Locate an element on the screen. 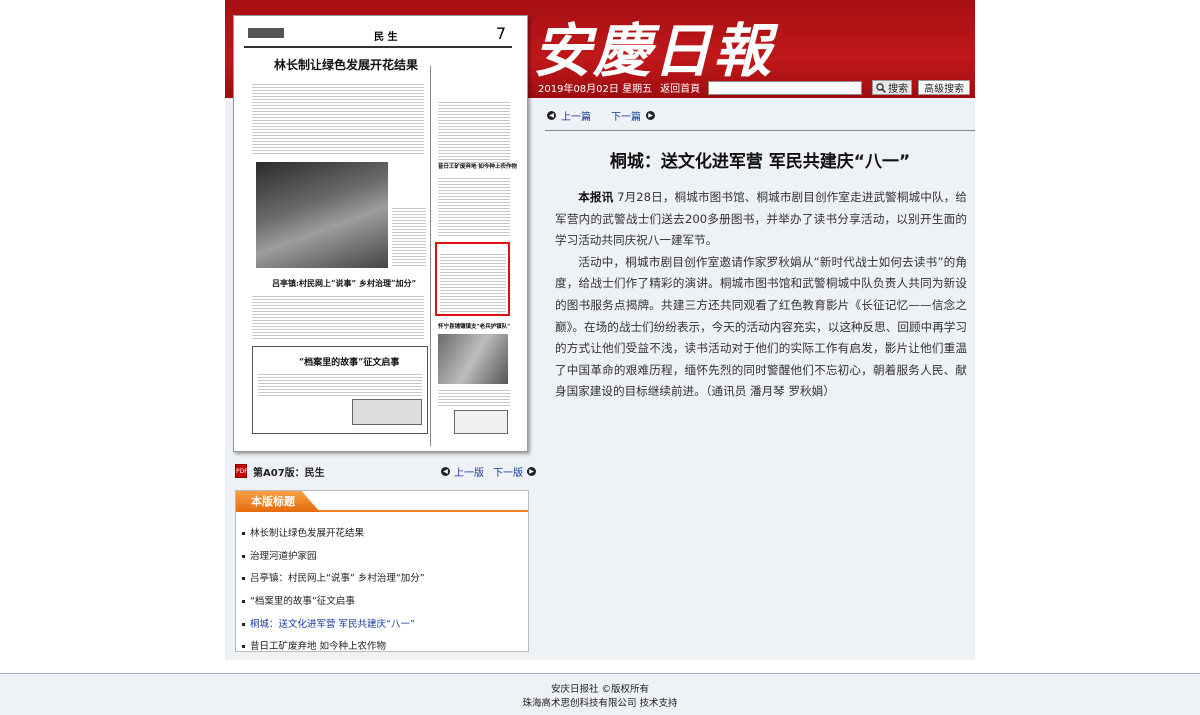 The image size is (1200, 715). thumbnail-section: 民 生 is located at coordinates (386, 37).